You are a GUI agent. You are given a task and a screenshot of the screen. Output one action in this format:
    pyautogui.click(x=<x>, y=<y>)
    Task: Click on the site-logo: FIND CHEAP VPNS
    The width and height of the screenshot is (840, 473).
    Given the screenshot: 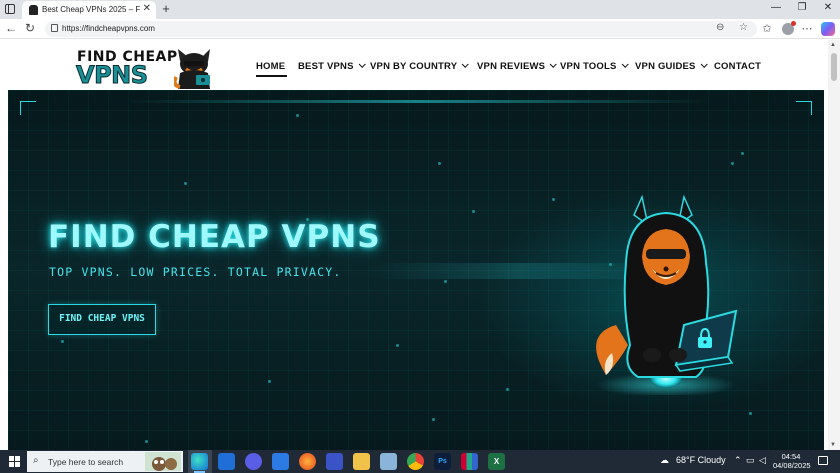 What is the action you would take?
    pyautogui.click(x=146, y=69)
    